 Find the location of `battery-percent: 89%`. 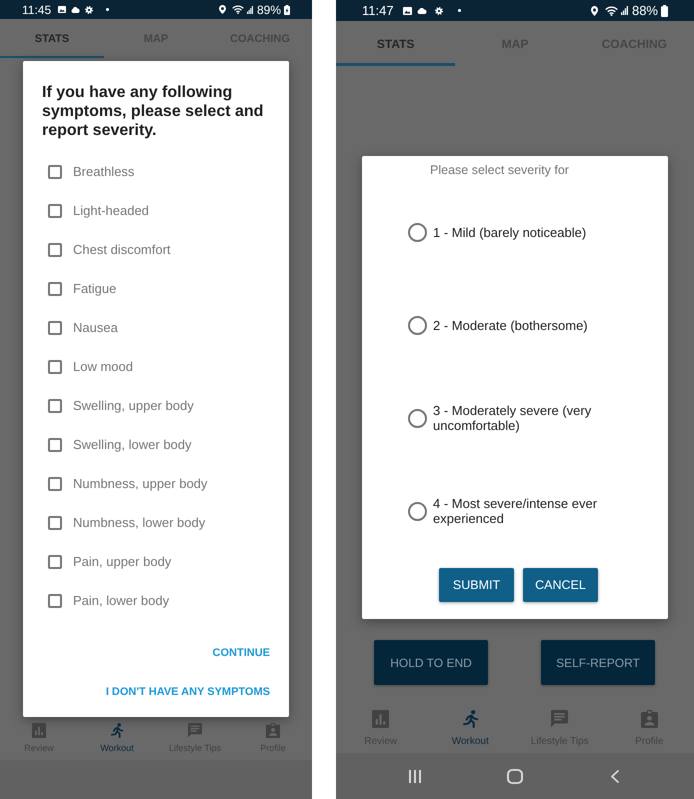

battery-percent: 89% is located at coordinates (268, 10).